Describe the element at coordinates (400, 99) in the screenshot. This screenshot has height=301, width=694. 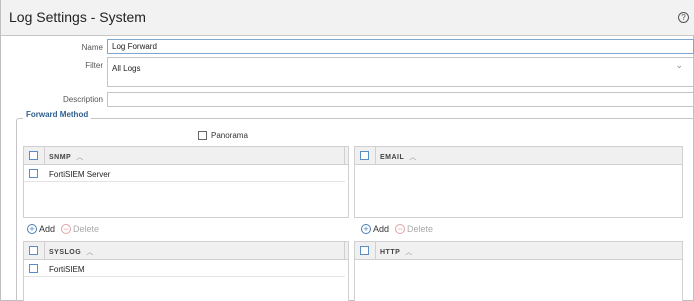
I see `description-input` at that location.